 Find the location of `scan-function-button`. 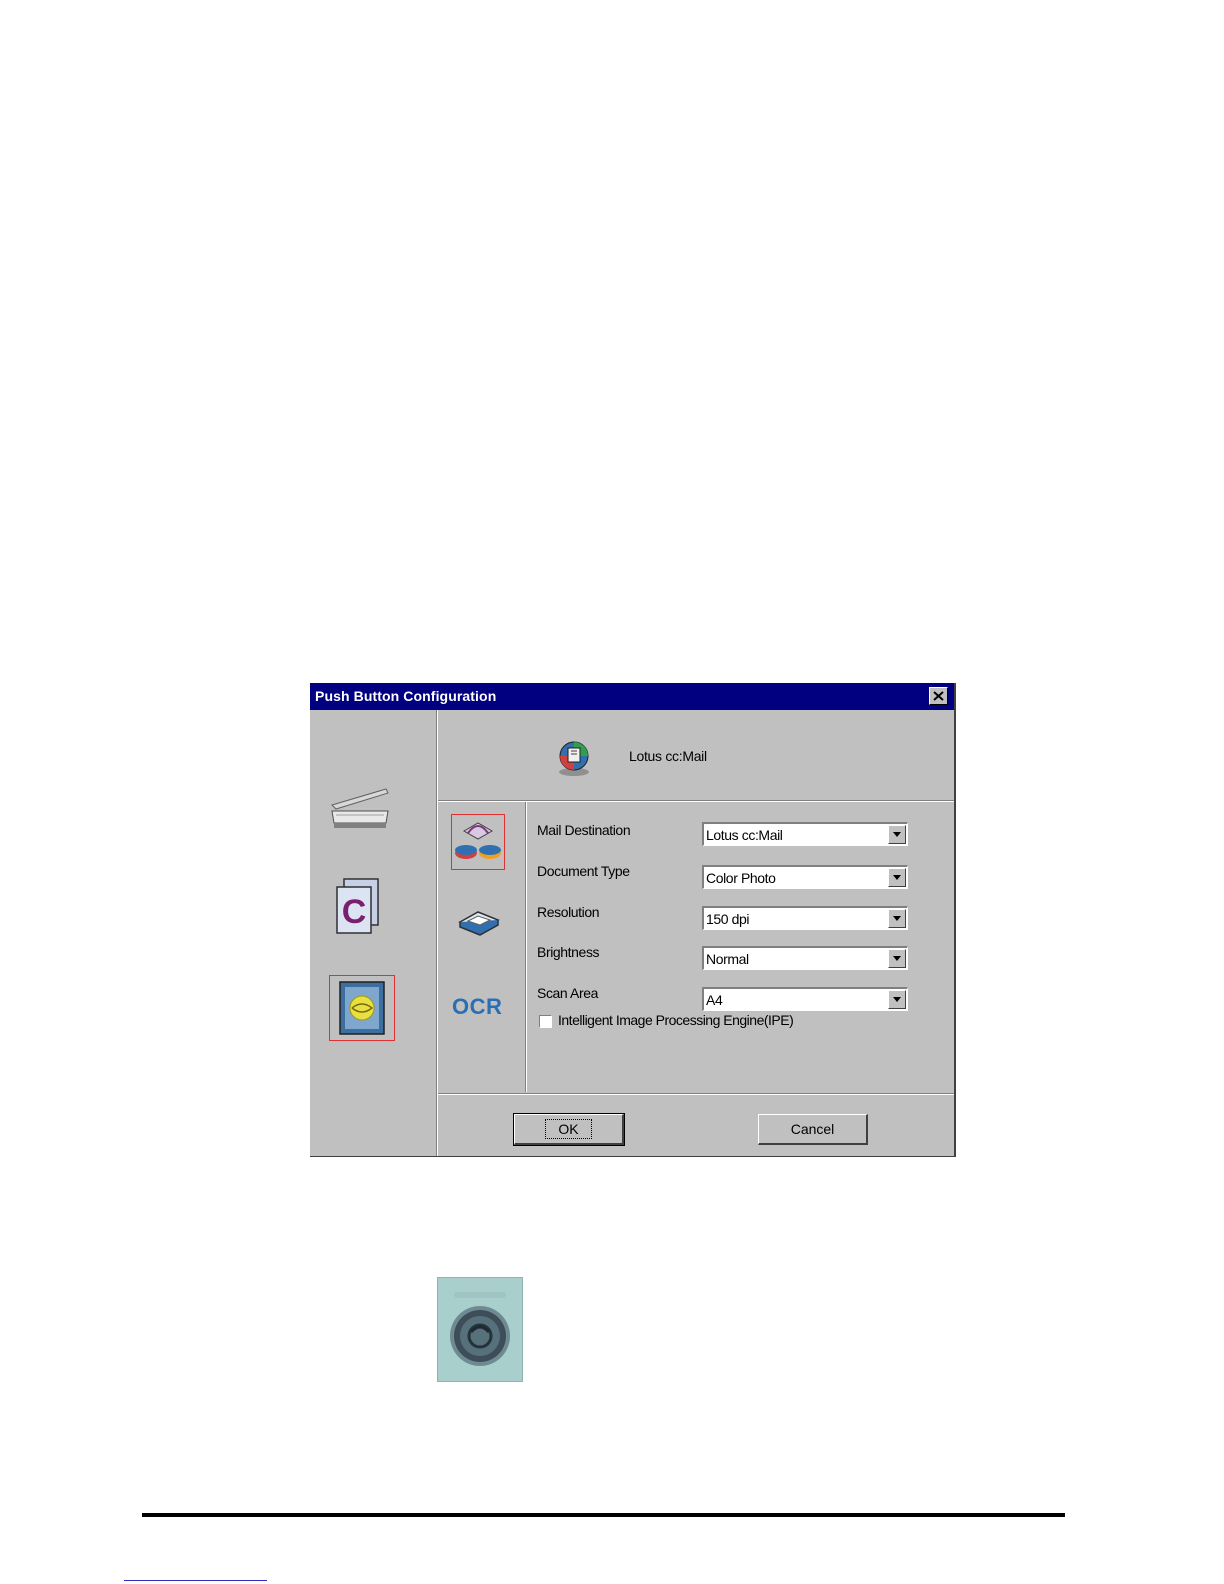

scan-function-button is located at coordinates (360, 810).